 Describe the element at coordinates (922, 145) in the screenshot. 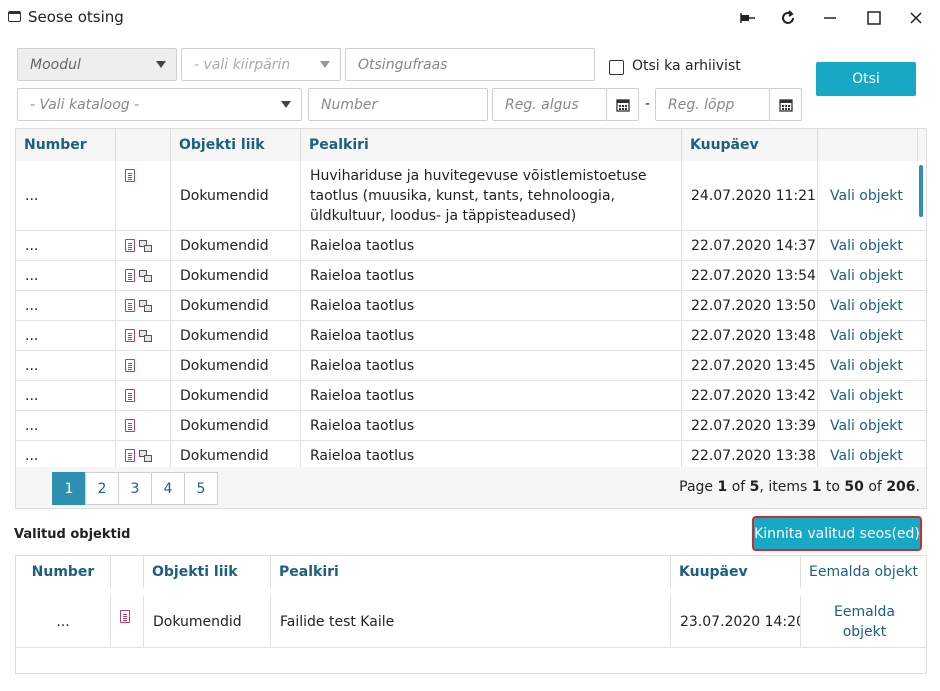

I see `scrollbar-corner` at that location.